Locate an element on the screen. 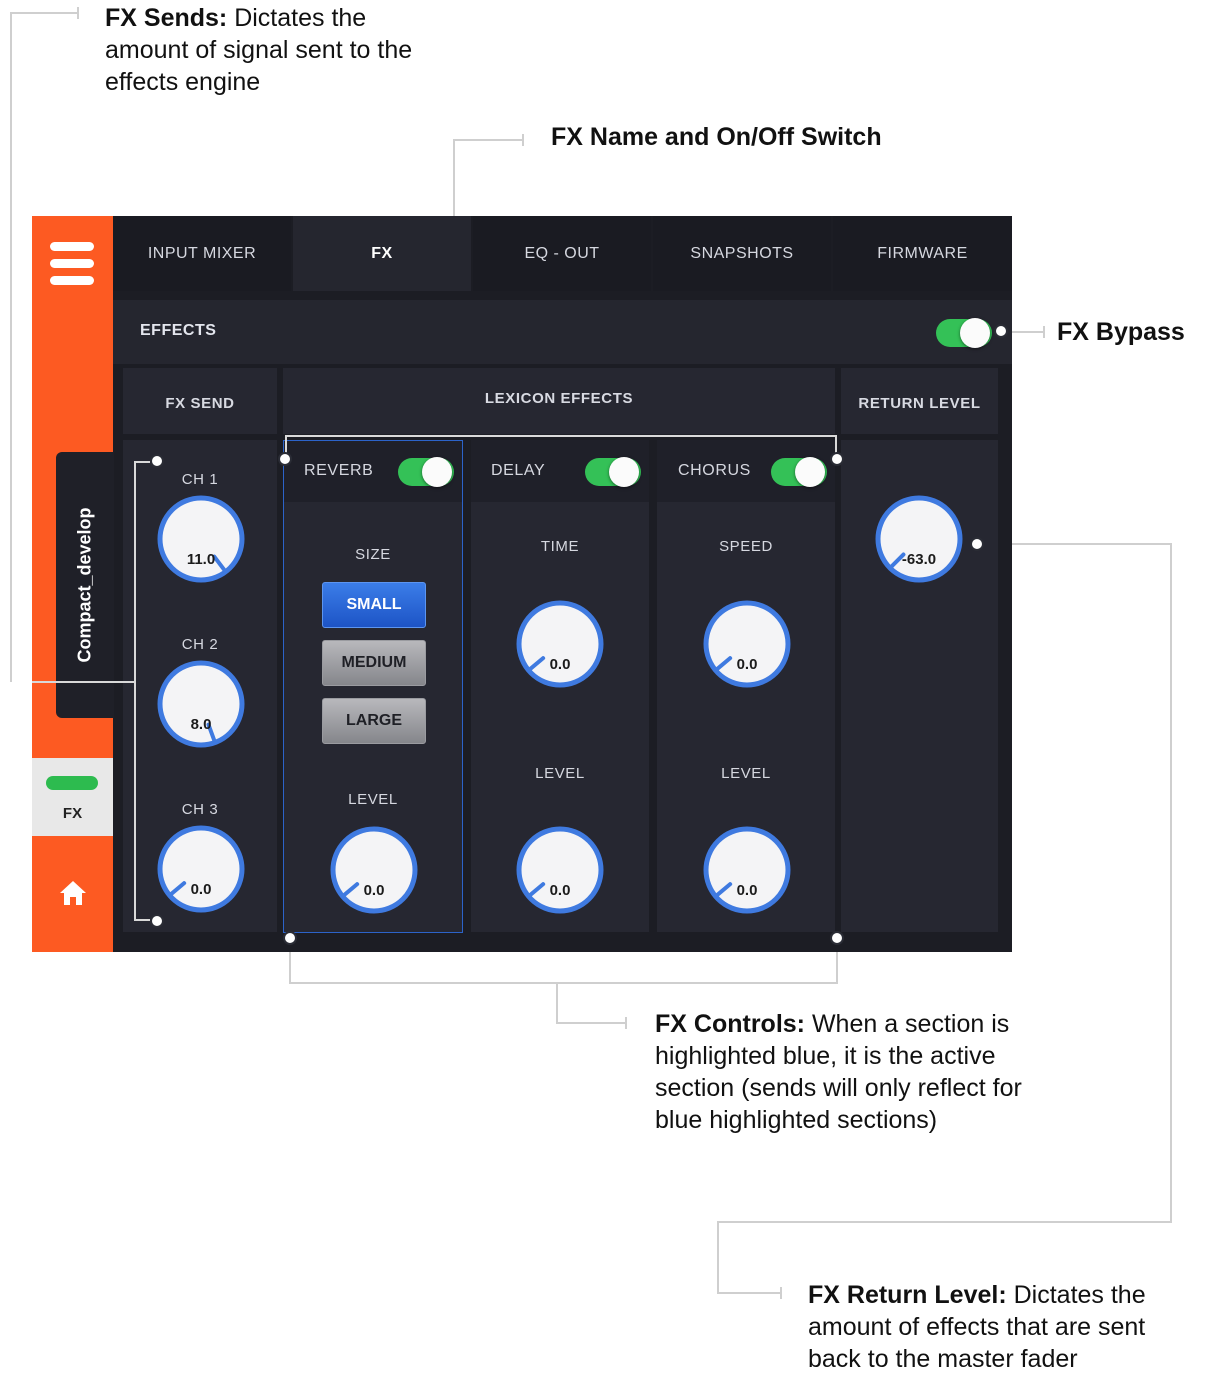 This screenshot has height=1376, width=1209. speed-label: SPEED is located at coordinates (746, 546).